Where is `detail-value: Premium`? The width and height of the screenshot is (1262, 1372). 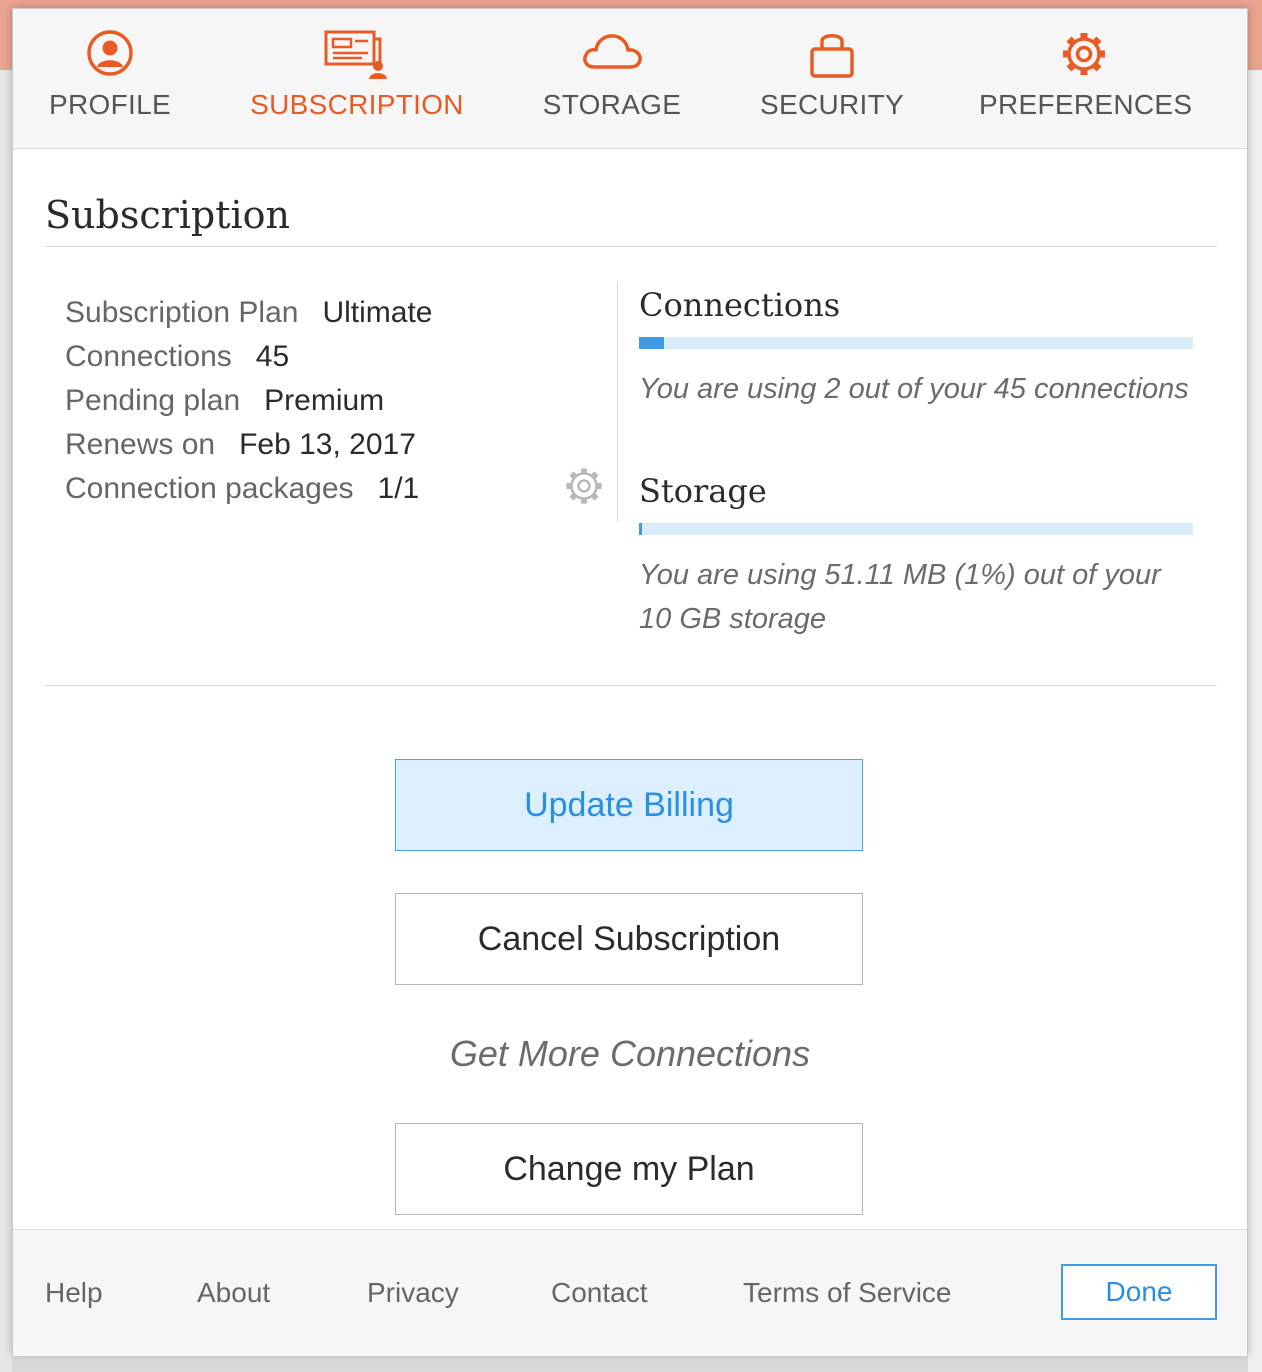 detail-value: Premium is located at coordinates (324, 400).